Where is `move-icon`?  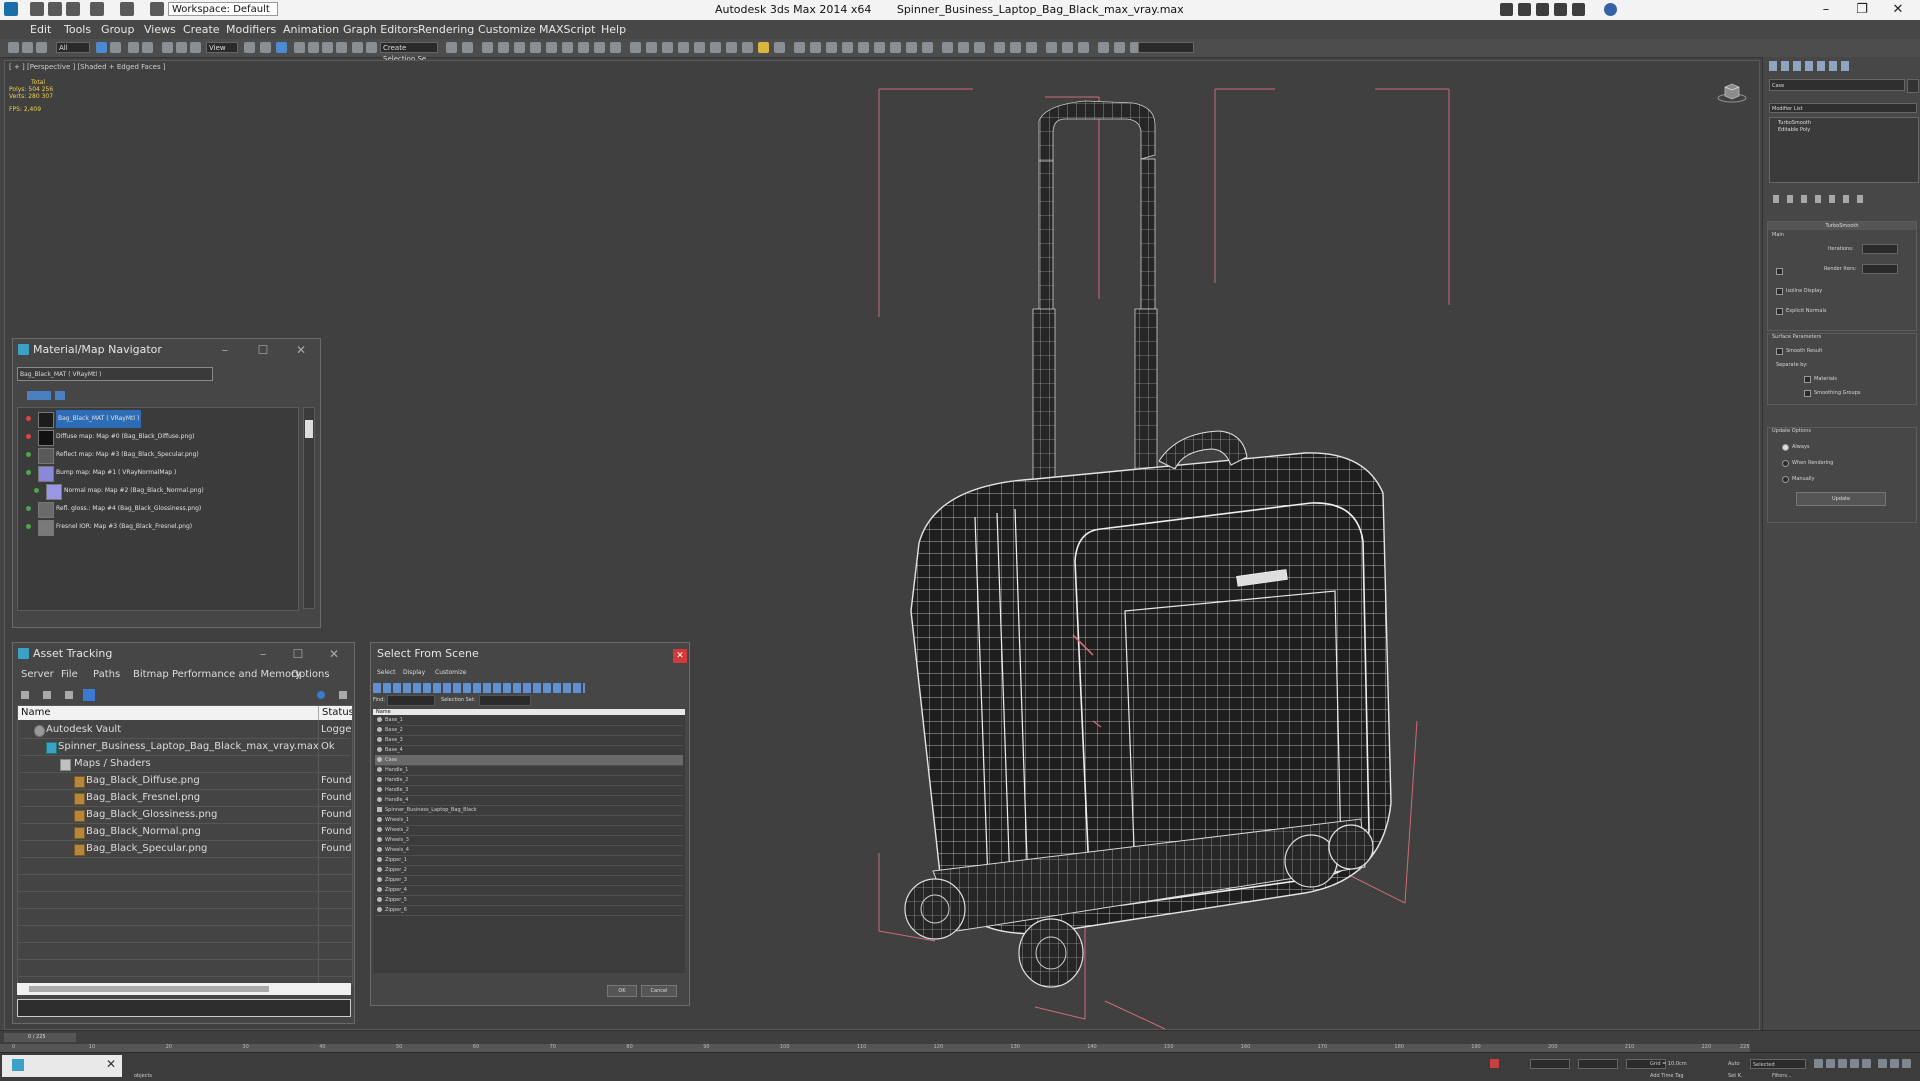
move-icon is located at coordinates (167, 47).